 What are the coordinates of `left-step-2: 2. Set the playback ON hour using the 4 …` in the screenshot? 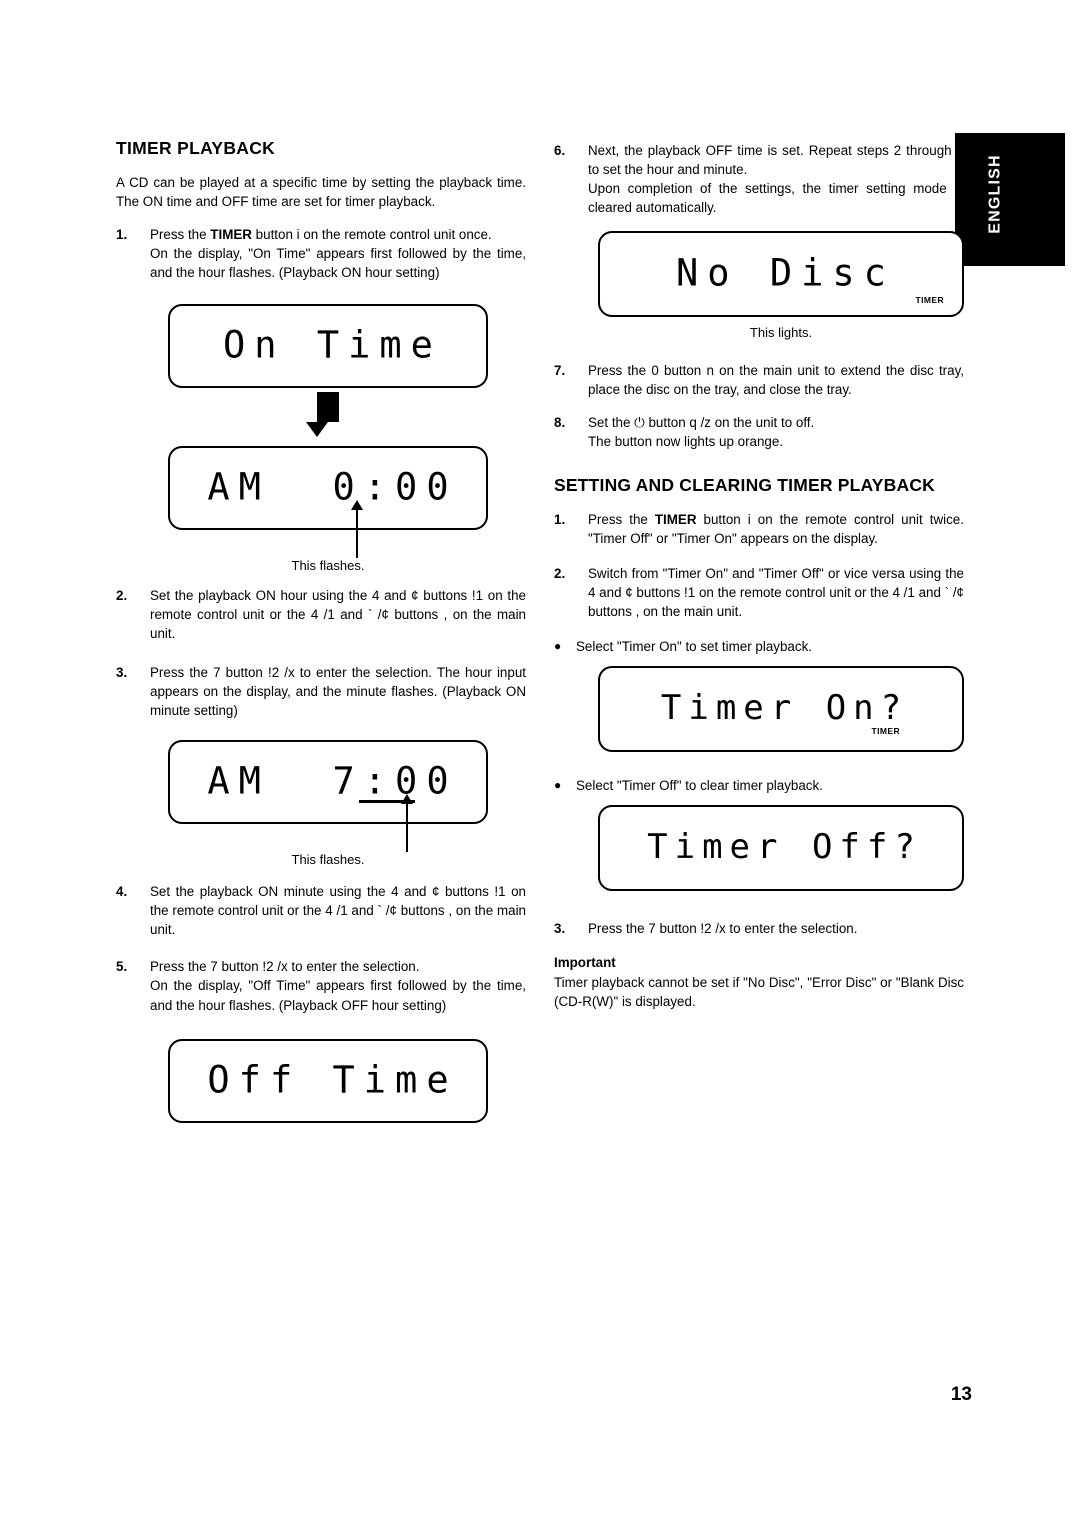 It's located at (321, 614).